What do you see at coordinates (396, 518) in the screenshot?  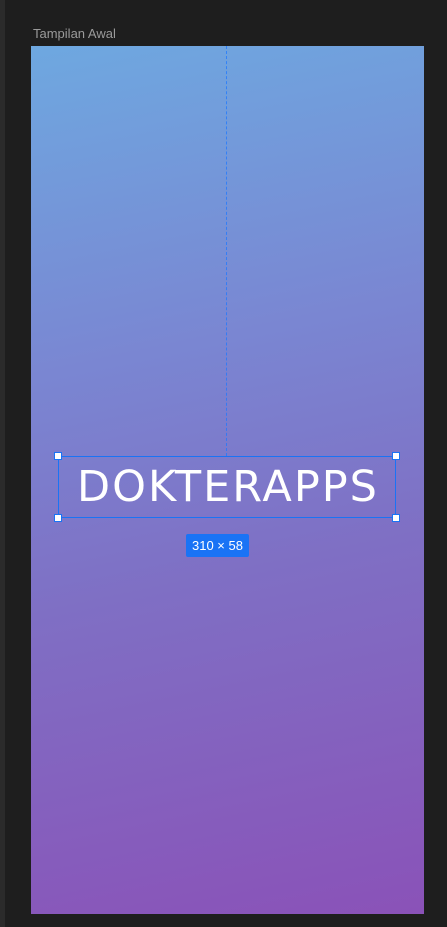 I see `resize-handle-bottom-right` at bounding box center [396, 518].